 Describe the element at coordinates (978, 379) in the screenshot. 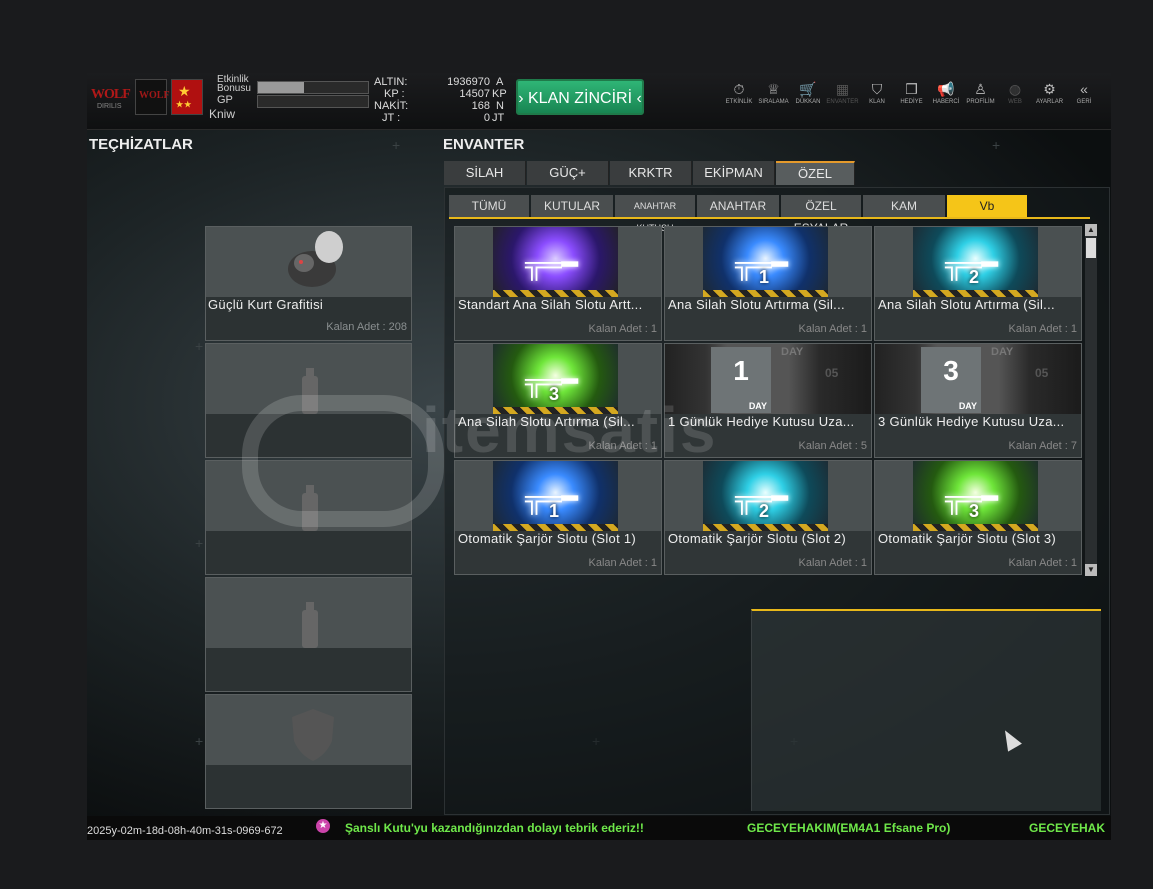

I see `item-image: DAY 05 3 DAY` at that location.